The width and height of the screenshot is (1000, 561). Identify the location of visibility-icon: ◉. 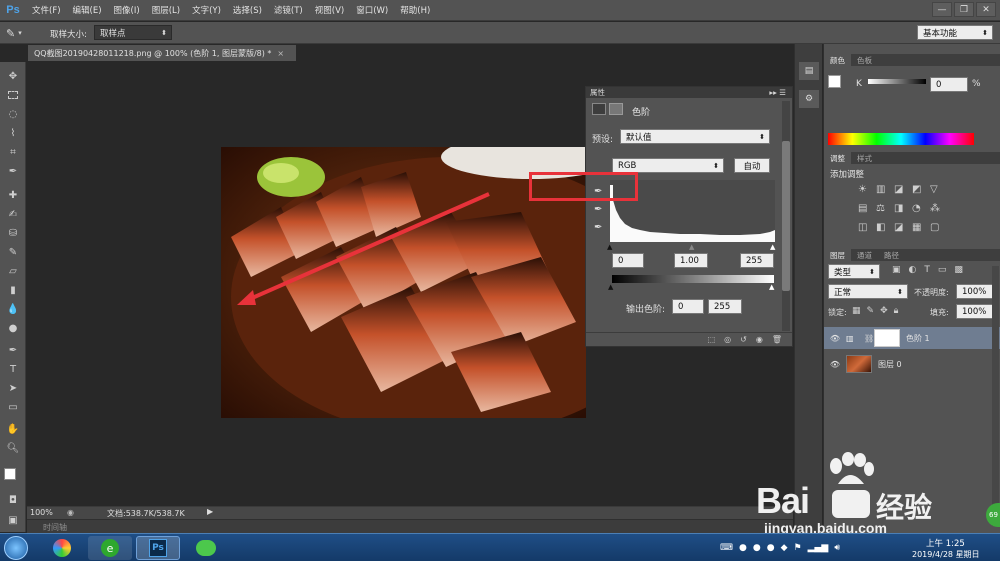
(759, 339).